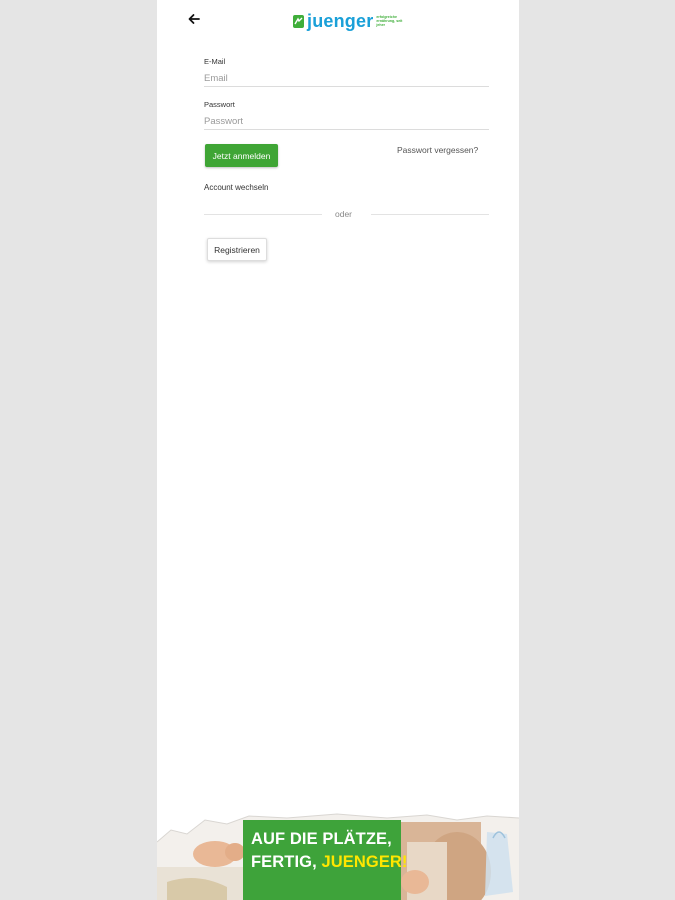  I want to click on email-field, so click(346, 78).